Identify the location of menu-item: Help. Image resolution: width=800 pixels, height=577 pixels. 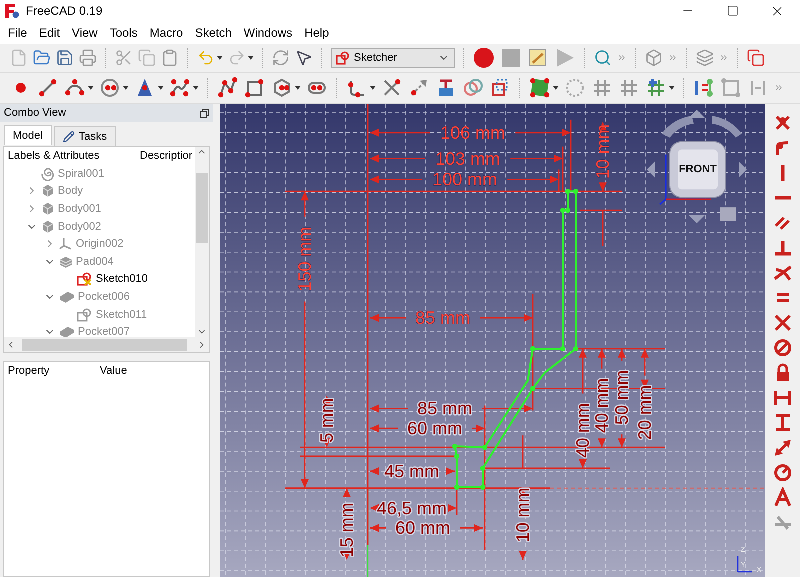
(317, 33).